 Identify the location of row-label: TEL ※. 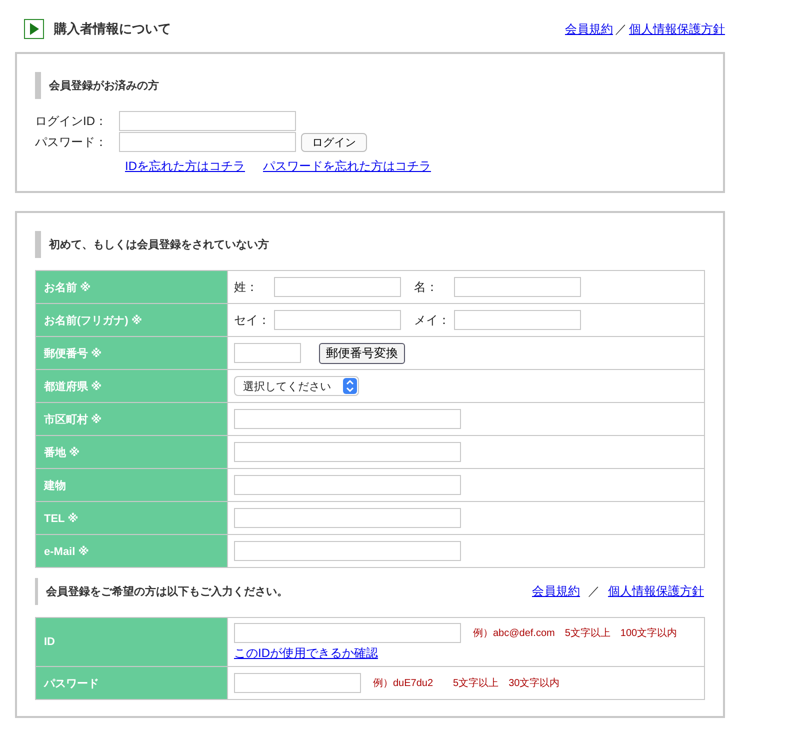
(132, 518).